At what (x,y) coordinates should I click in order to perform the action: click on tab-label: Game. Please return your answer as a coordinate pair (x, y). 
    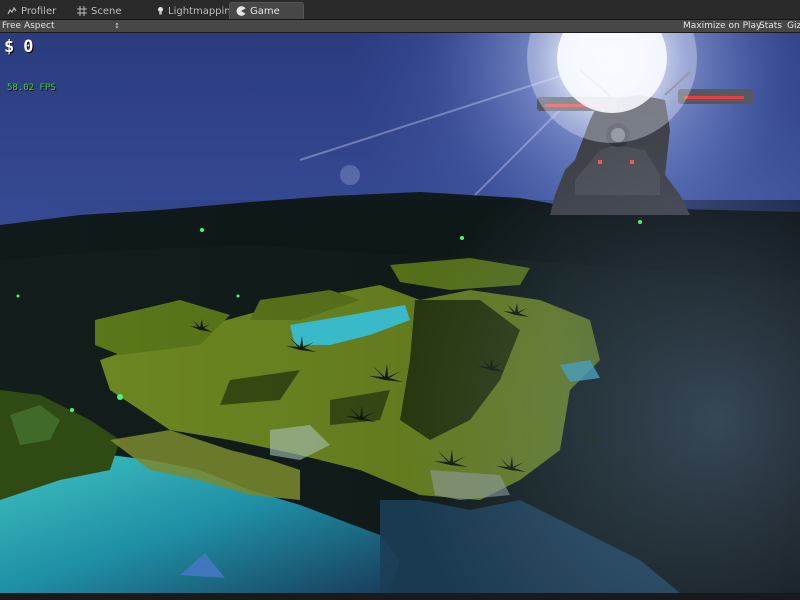
    Looking at the image, I should click on (265, 11).